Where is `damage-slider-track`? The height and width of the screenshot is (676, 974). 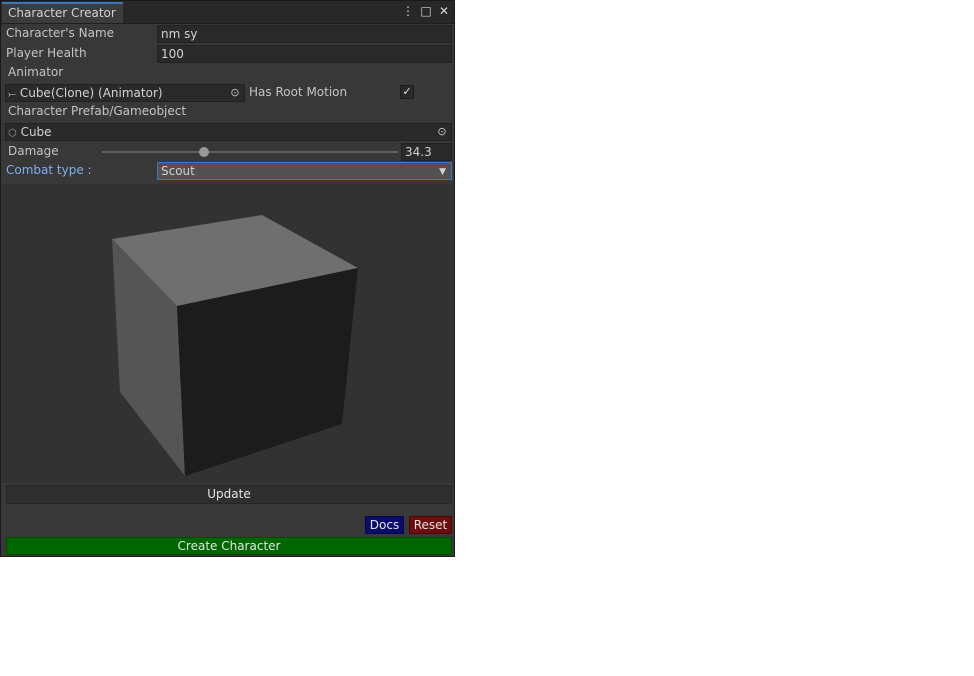
damage-slider-track is located at coordinates (250, 152).